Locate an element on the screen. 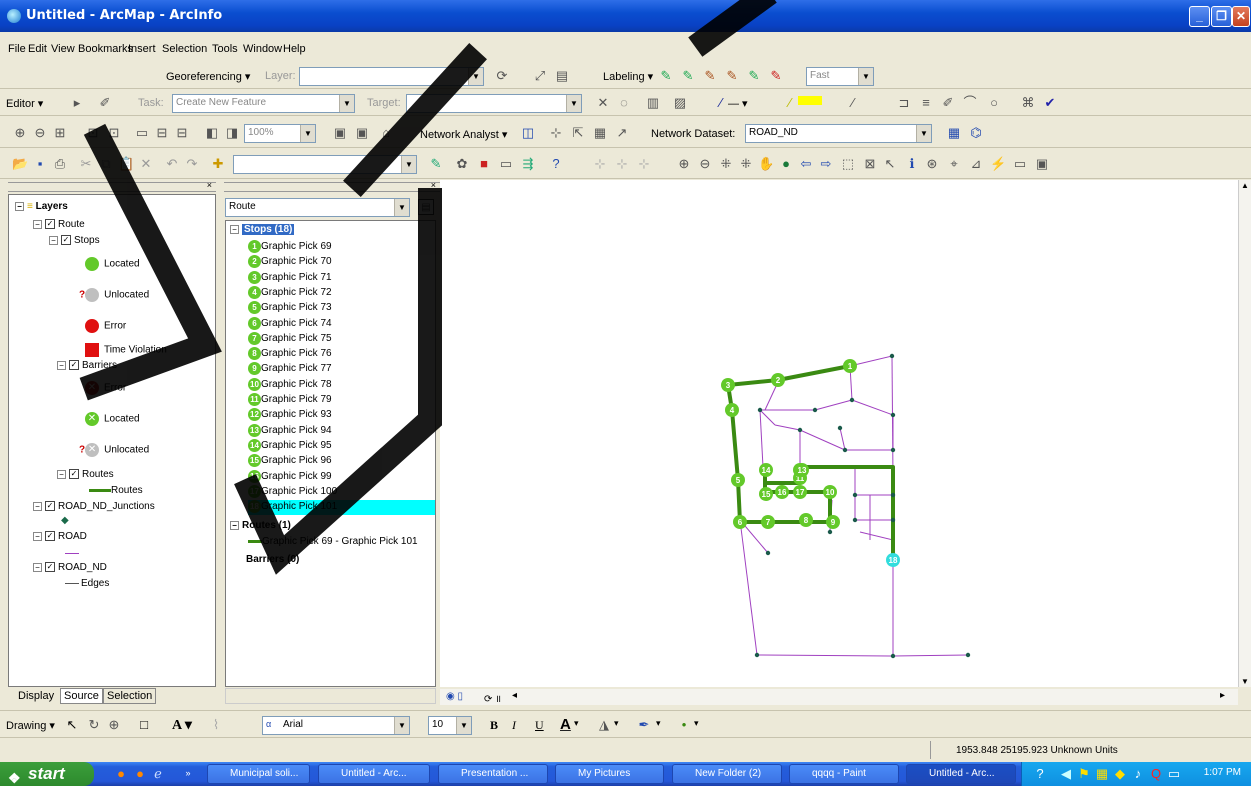 Image resolution: width=1251 pixels, height=786 pixels. na-stop-item: 18 Graphic Pick 101 is located at coordinates (341, 508).